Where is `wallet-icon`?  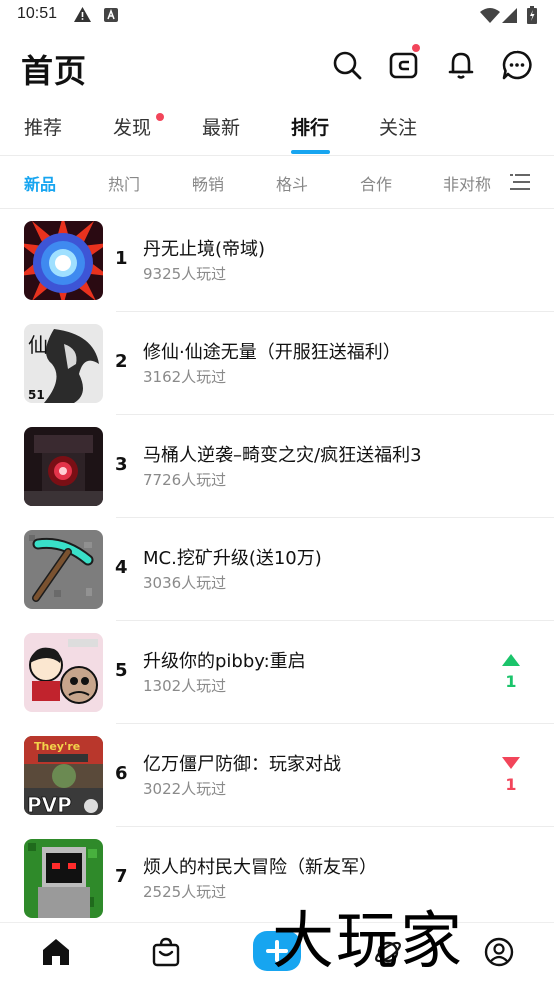 wallet-icon is located at coordinates (404, 62).